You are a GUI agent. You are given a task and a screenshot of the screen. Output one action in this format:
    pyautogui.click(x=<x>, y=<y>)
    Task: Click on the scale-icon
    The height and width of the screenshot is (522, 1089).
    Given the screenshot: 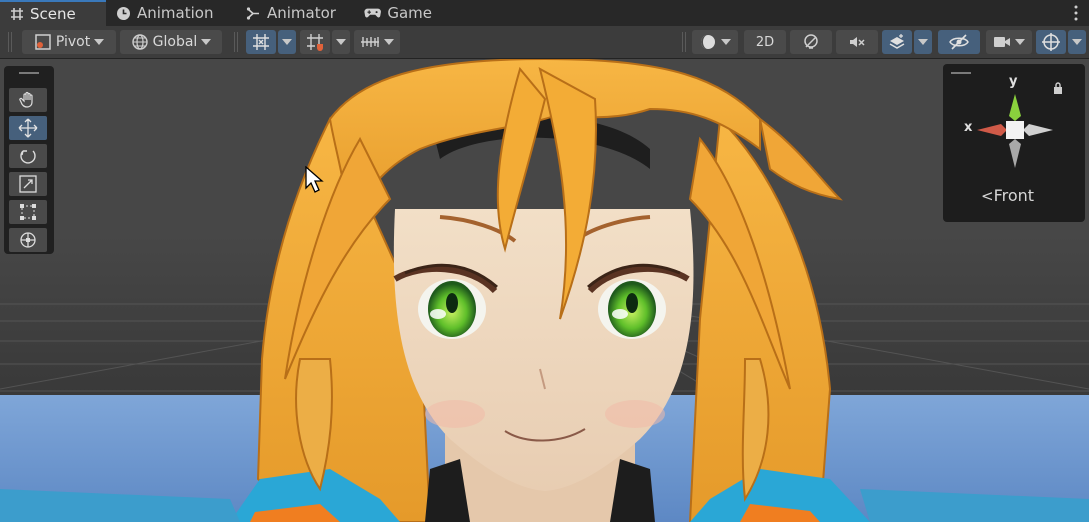 What is the action you would take?
    pyautogui.click(x=28, y=184)
    